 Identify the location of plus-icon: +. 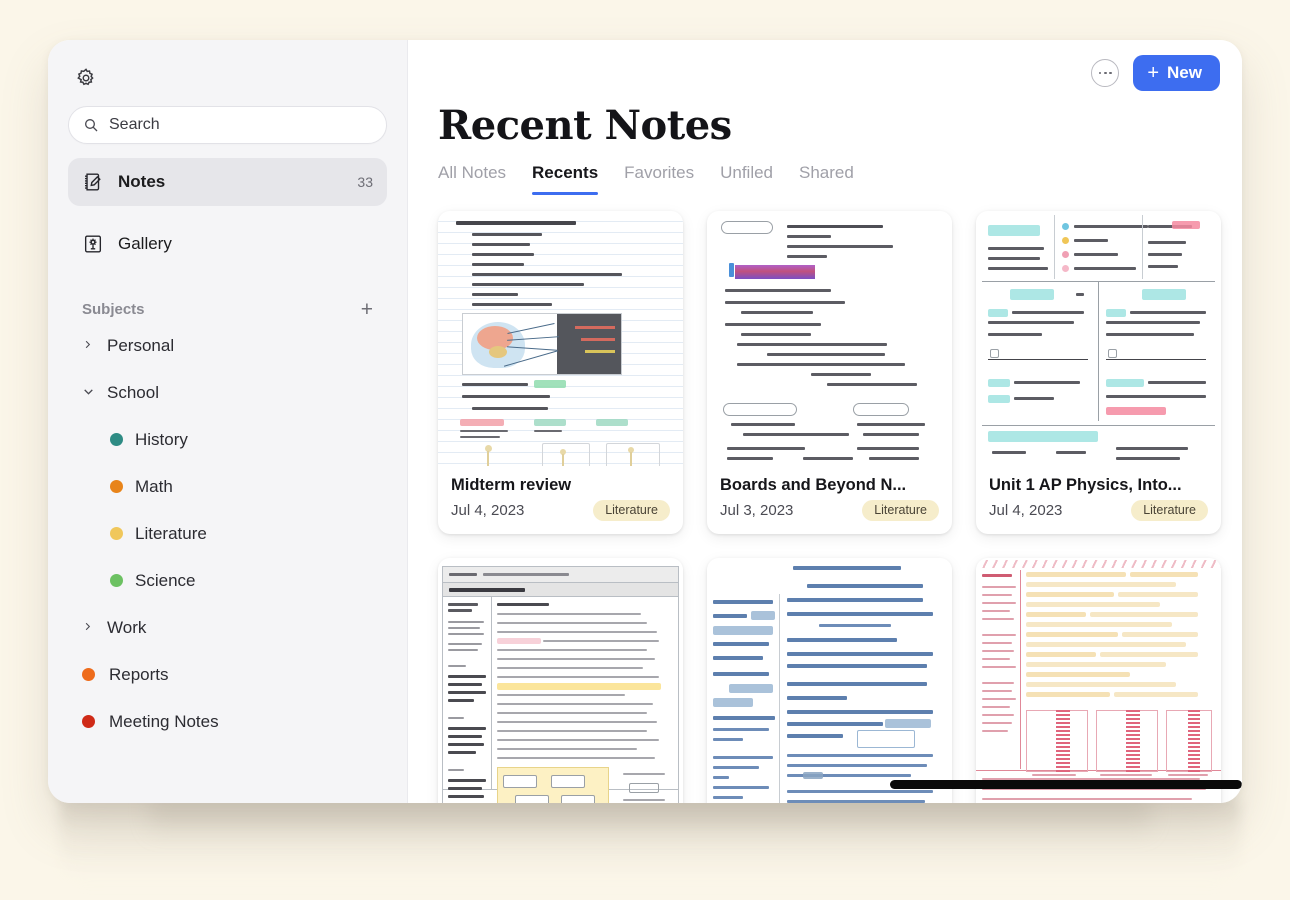
(1153, 73).